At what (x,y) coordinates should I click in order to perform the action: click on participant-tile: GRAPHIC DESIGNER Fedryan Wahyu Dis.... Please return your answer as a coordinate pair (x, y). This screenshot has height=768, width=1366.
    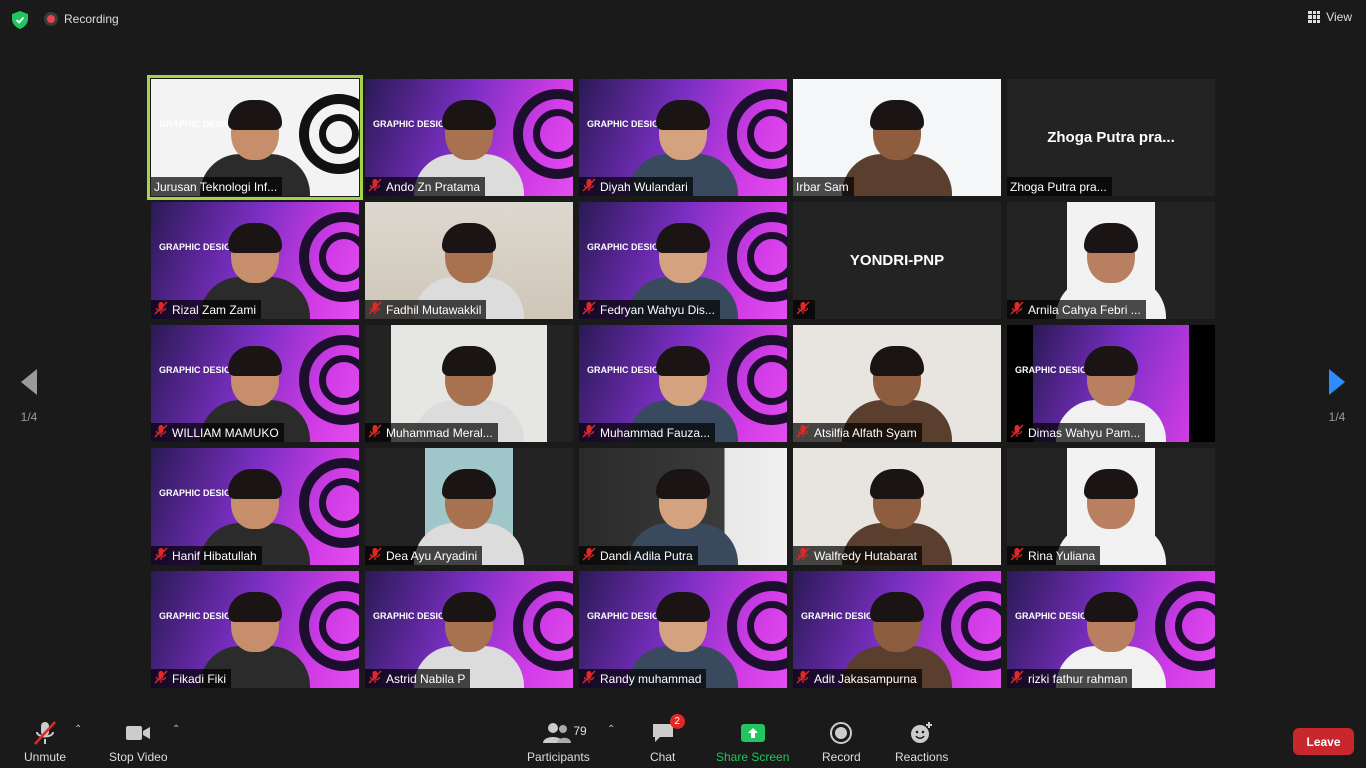
    Looking at the image, I should click on (683, 260).